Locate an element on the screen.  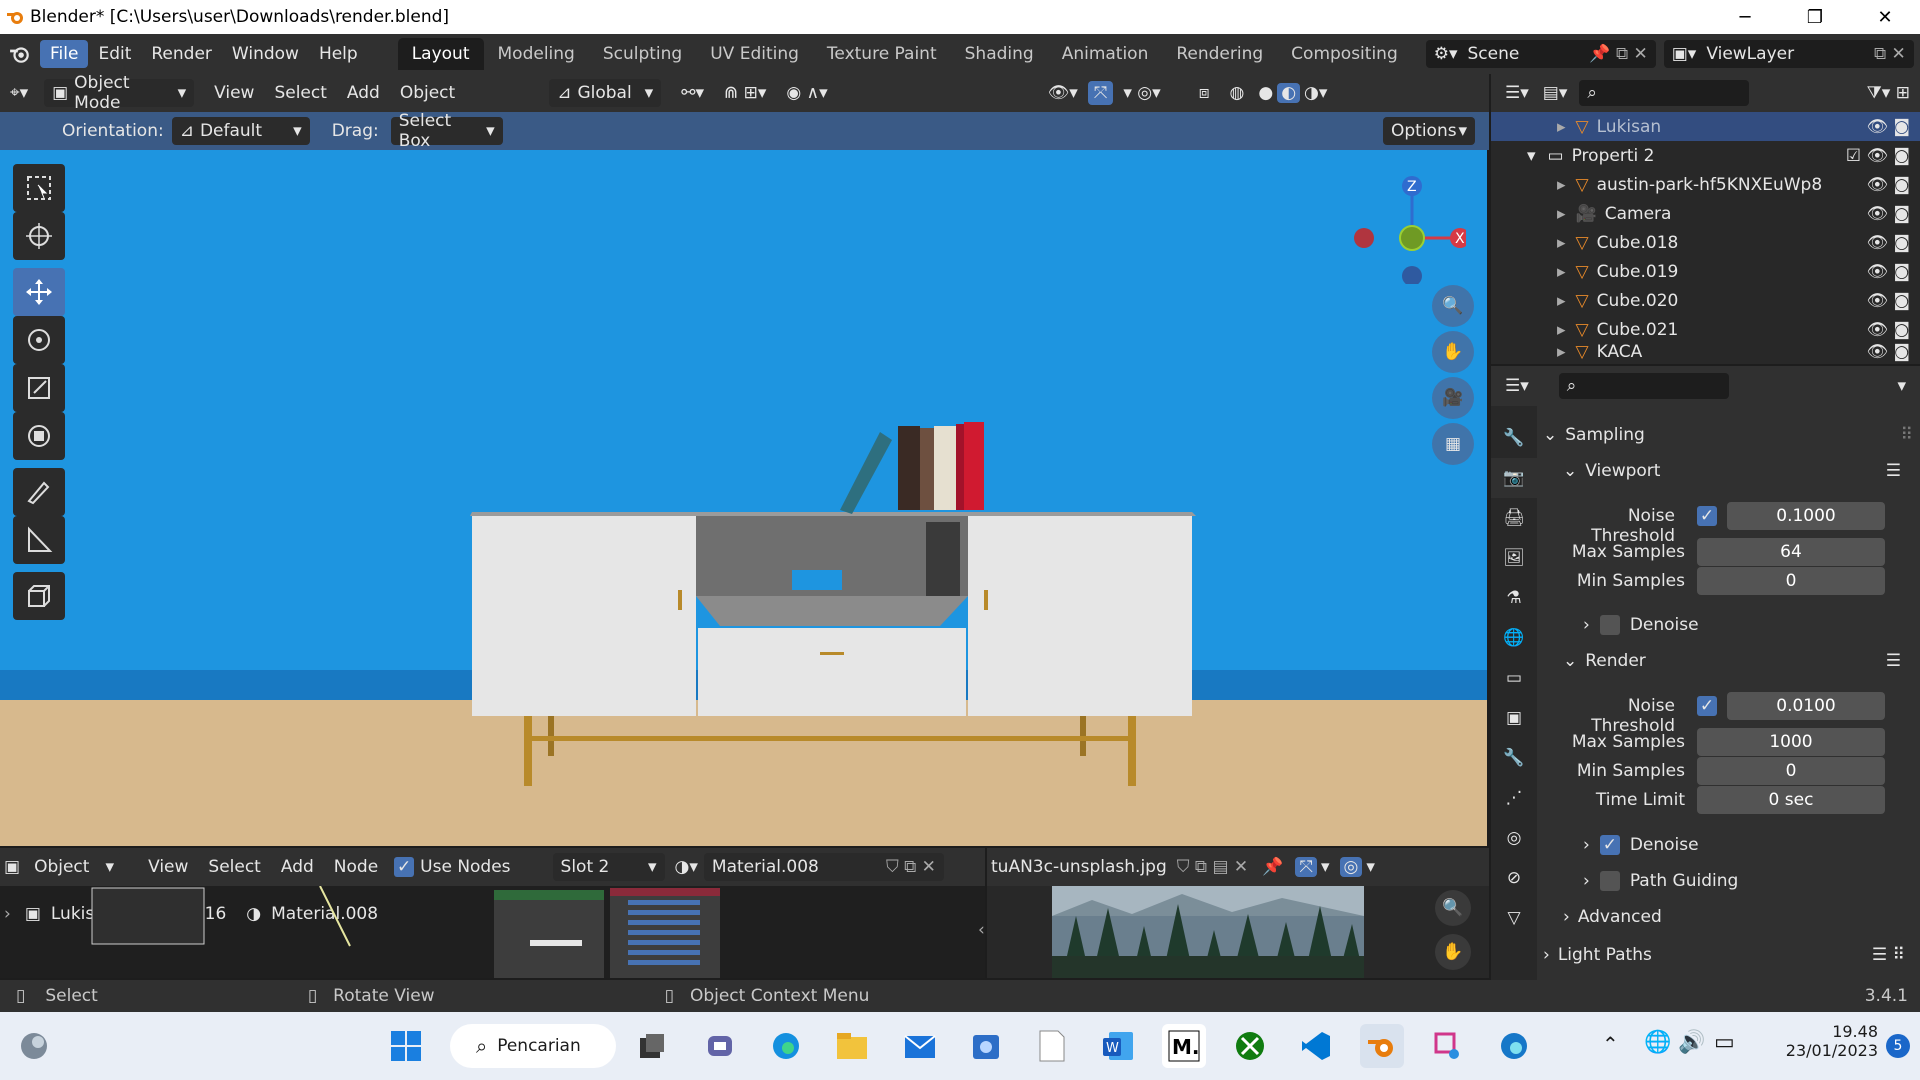
edge-dev-icon is located at coordinates (1514, 1046).